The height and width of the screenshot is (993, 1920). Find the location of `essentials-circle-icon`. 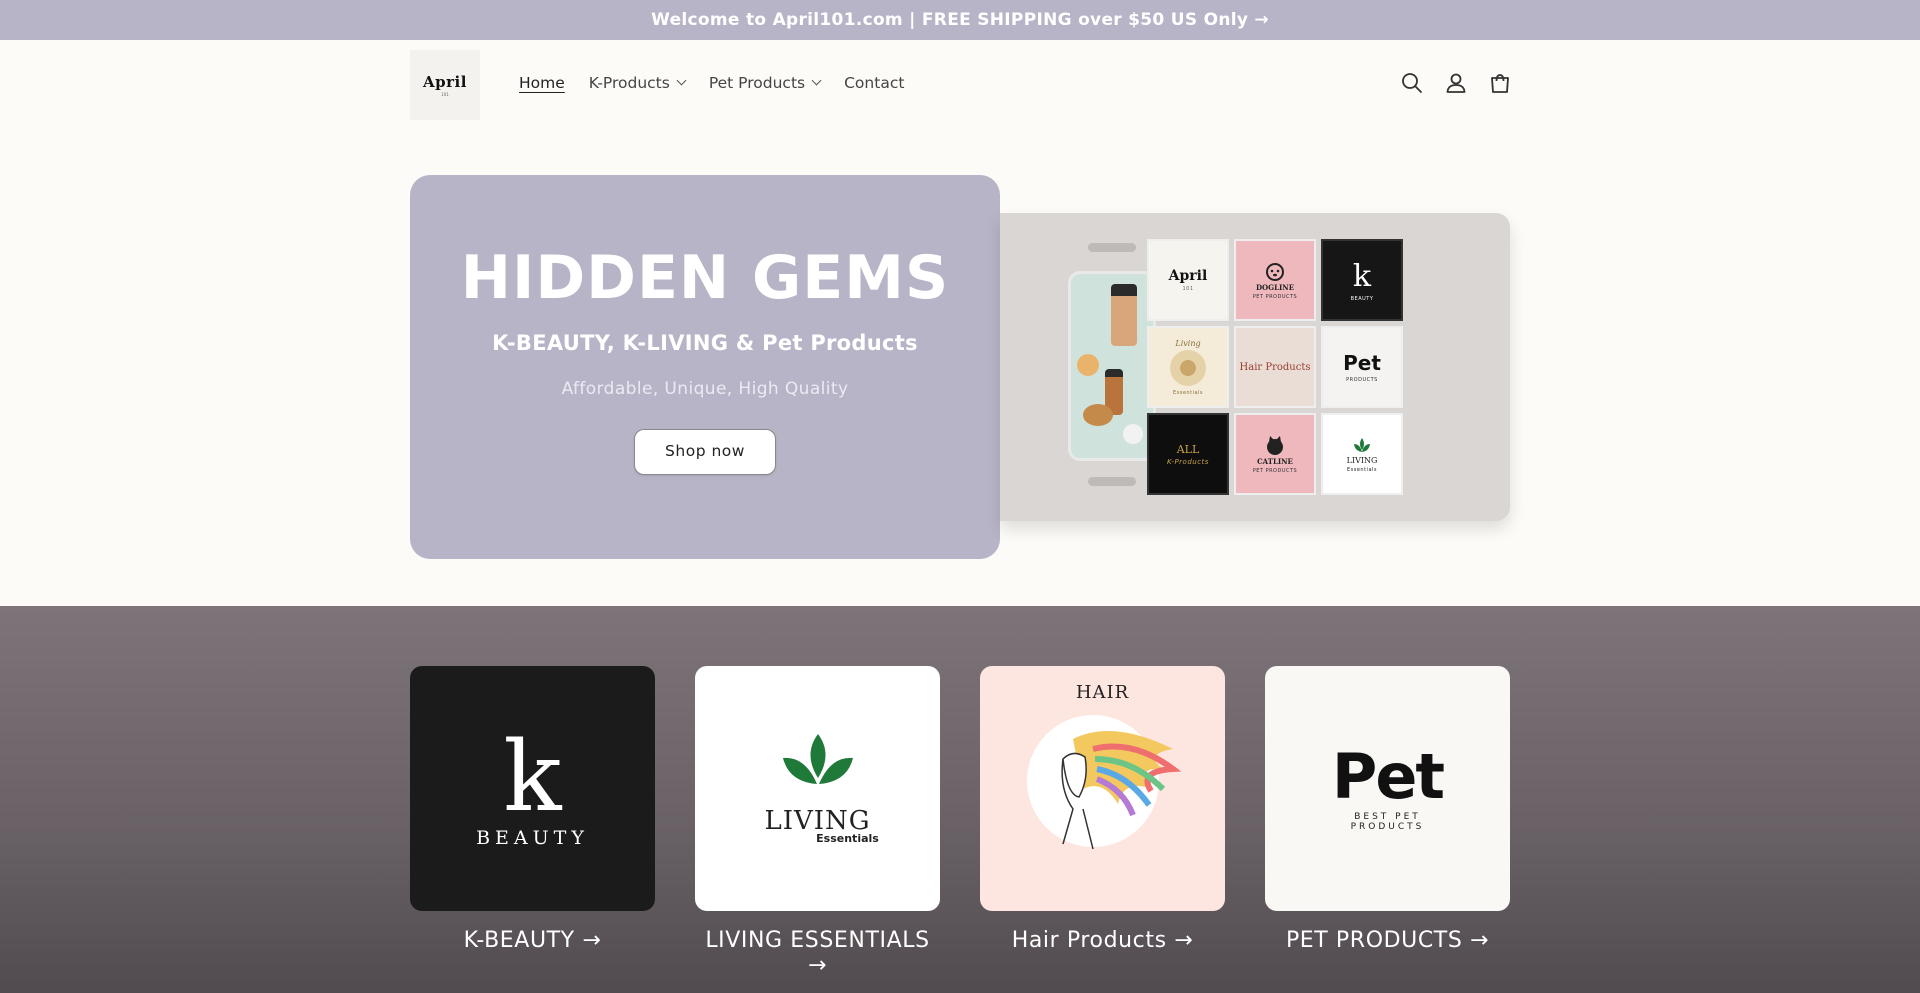

essentials-circle-icon is located at coordinates (1188, 367).